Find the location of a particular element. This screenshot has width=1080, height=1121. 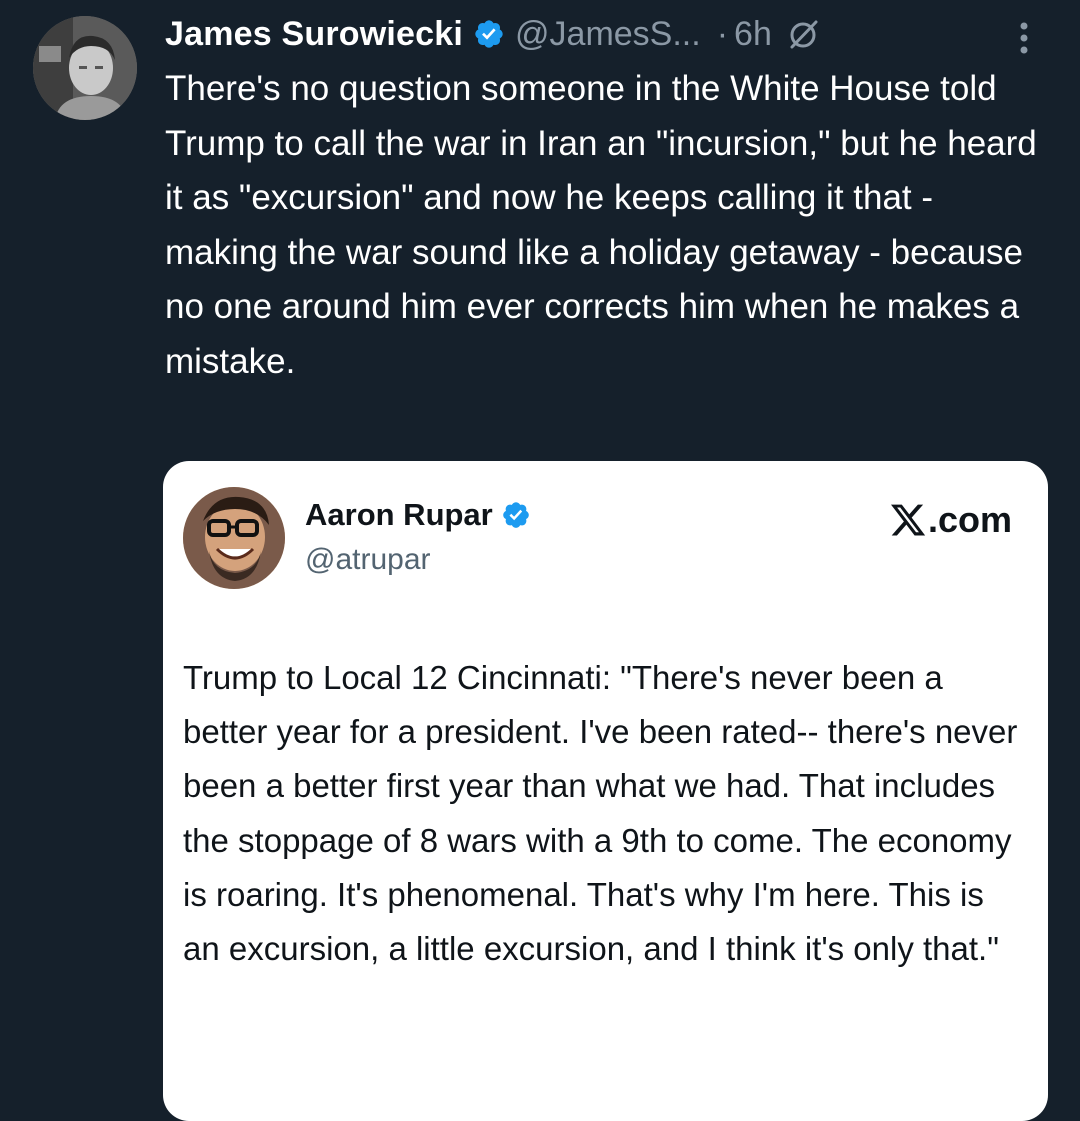

quoted-author-avatar is located at coordinates (234, 538).